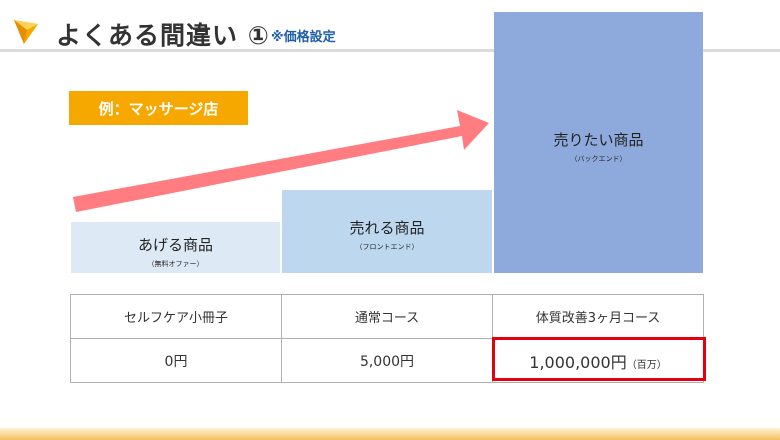  Describe the element at coordinates (387, 247) in the screenshot. I see `step-sub: （フロントエンド）` at that location.